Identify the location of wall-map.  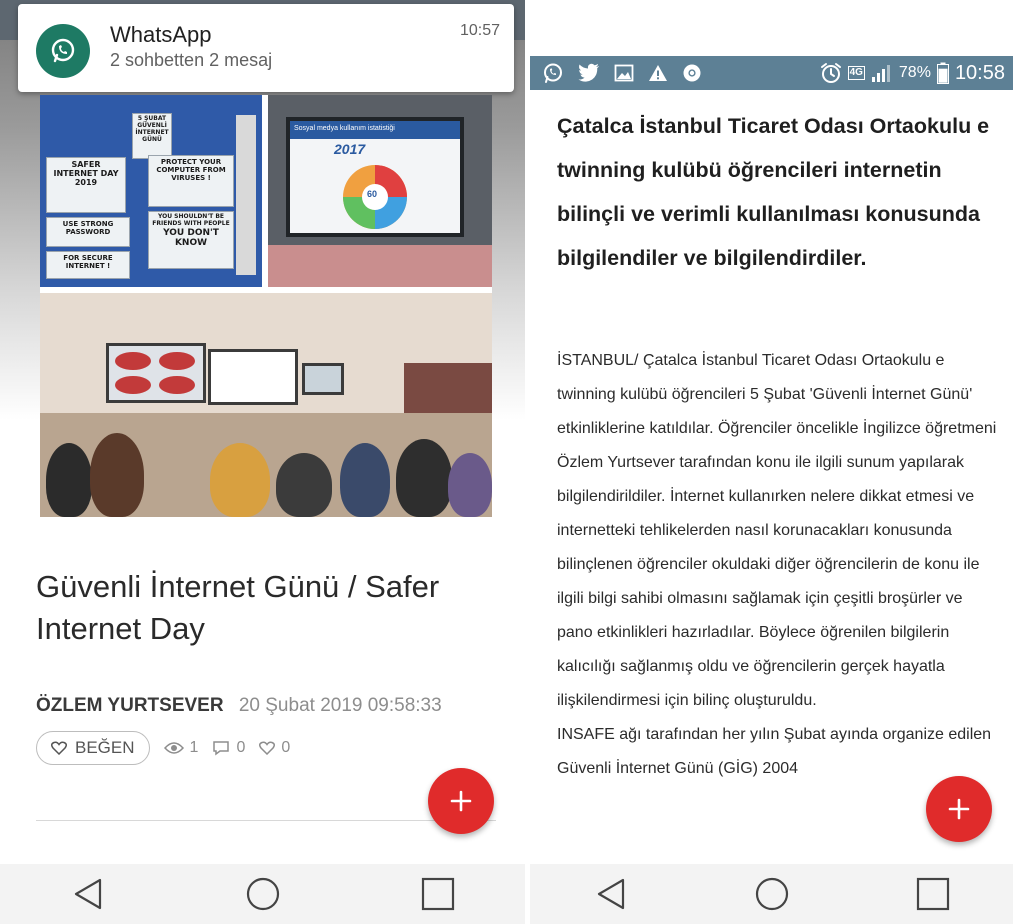
(323, 379).